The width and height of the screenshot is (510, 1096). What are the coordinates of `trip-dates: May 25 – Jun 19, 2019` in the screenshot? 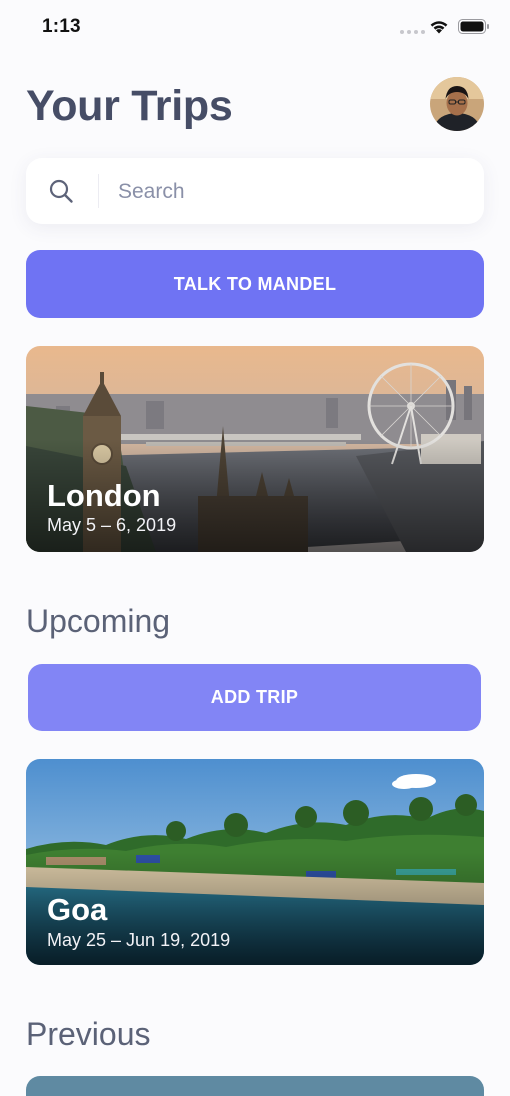 It's located at (139, 940).